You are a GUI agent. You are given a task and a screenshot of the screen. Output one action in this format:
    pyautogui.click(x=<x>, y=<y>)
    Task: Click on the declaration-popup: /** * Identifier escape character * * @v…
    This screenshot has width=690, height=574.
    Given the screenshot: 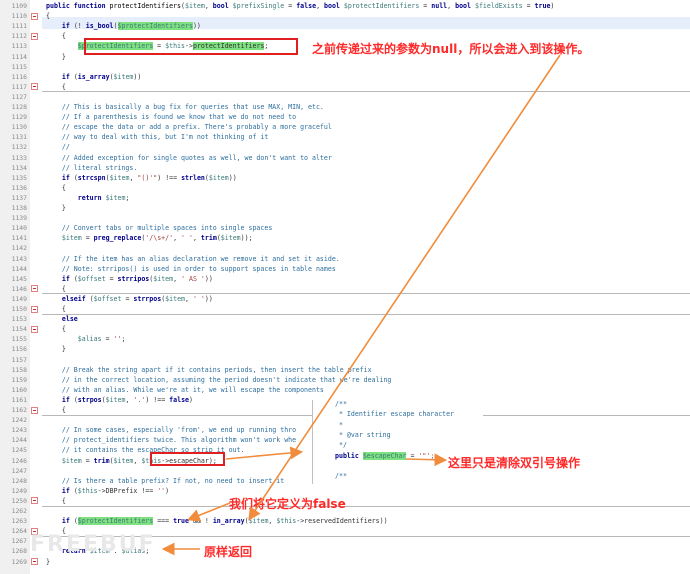 What is the action you would take?
    pyautogui.click(x=398, y=441)
    